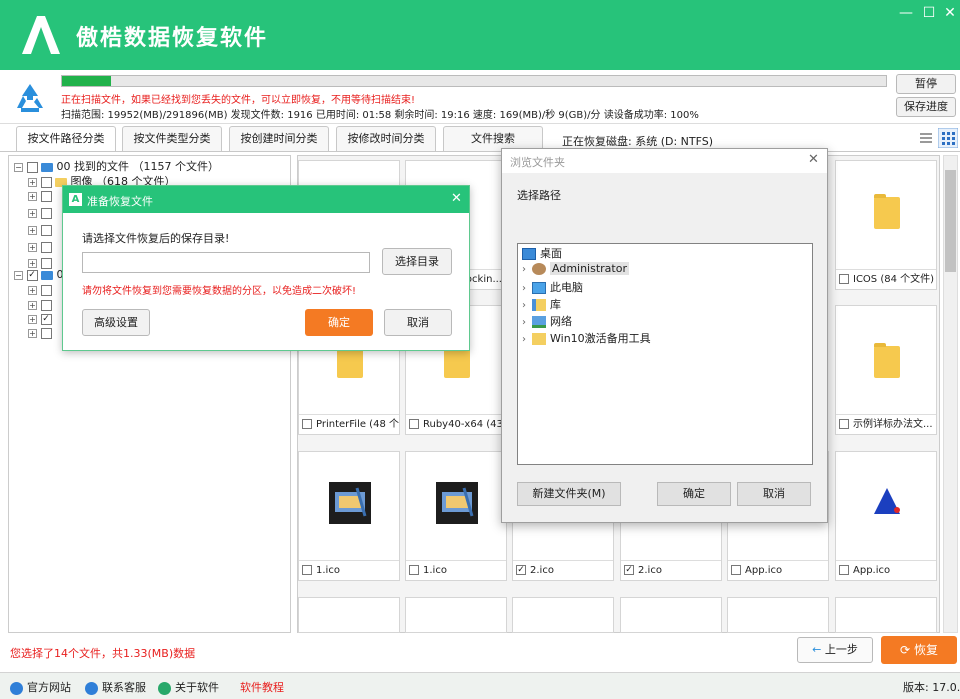  Describe the element at coordinates (32, 275) in the screenshot. I see `tree-second-root-checkbox: ✓` at that location.